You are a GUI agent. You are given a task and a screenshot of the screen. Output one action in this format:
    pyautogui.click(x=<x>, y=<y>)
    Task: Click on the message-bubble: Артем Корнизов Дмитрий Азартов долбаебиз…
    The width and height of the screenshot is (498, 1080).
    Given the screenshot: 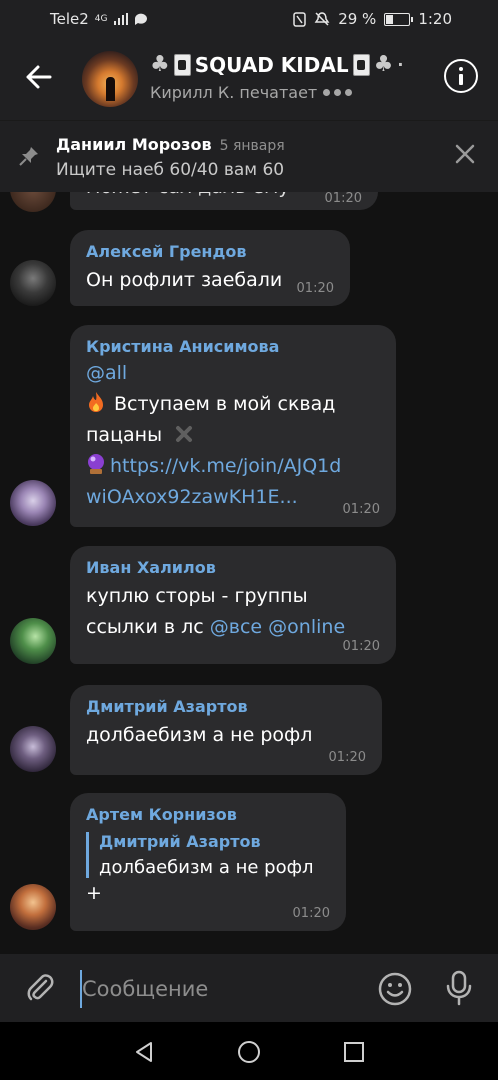 What is the action you would take?
    pyautogui.click(x=208, y=862)
    